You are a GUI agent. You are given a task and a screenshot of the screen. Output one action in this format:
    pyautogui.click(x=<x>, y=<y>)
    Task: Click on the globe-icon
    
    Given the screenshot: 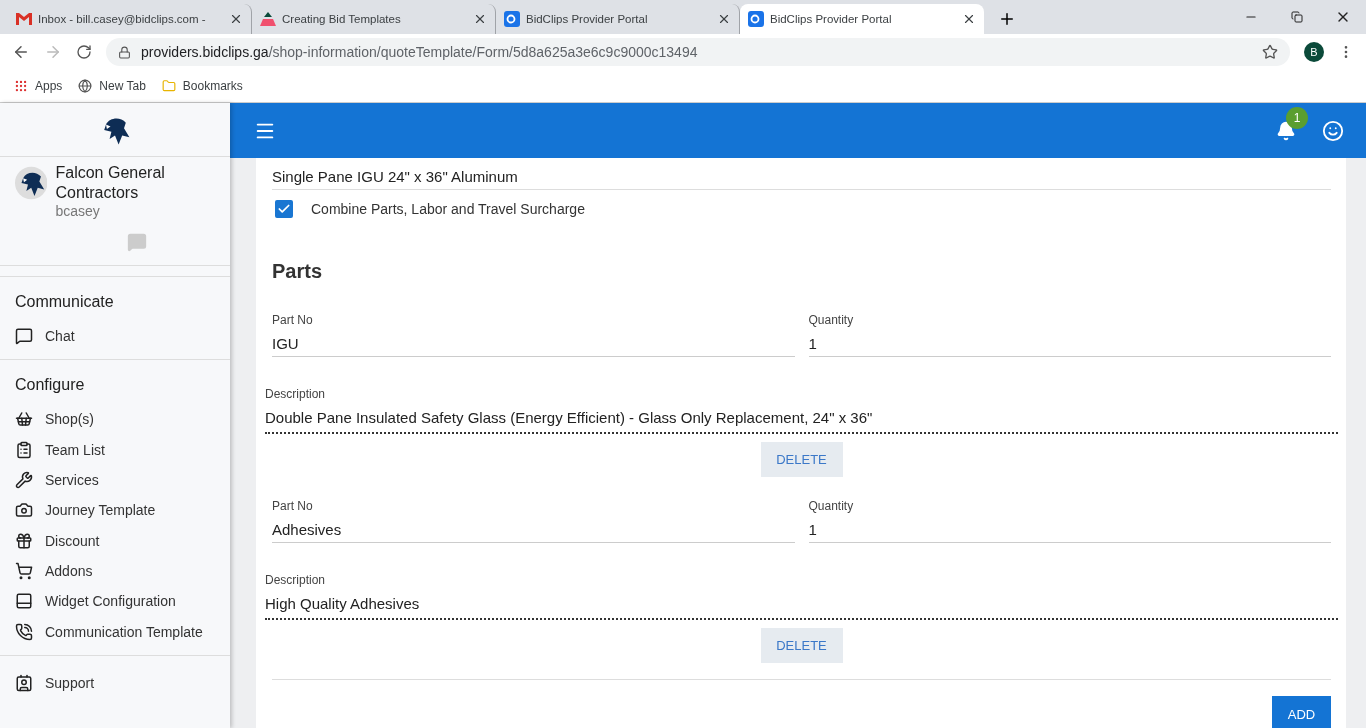 What is the action you would take?
    pyautogui.click(x=85, y=86)
    